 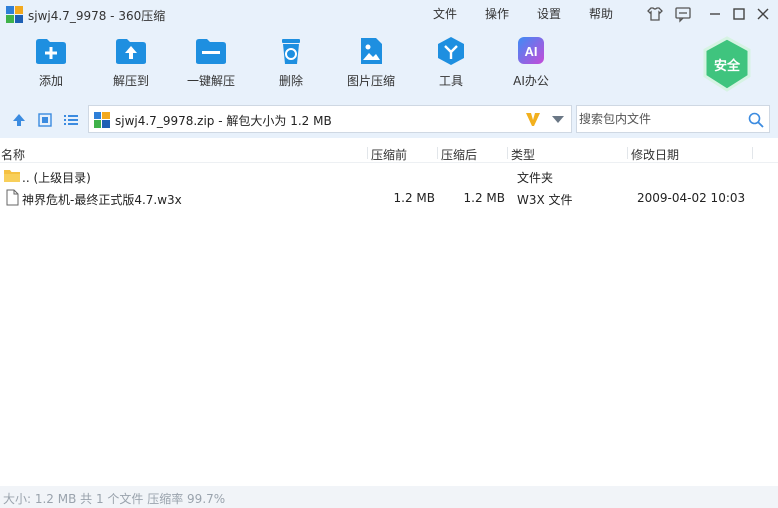 I want to click on title-bar: sjwj4.7_9978 - 360压缩 文件 操作 设置 帮助, so click(x=389, y=15).